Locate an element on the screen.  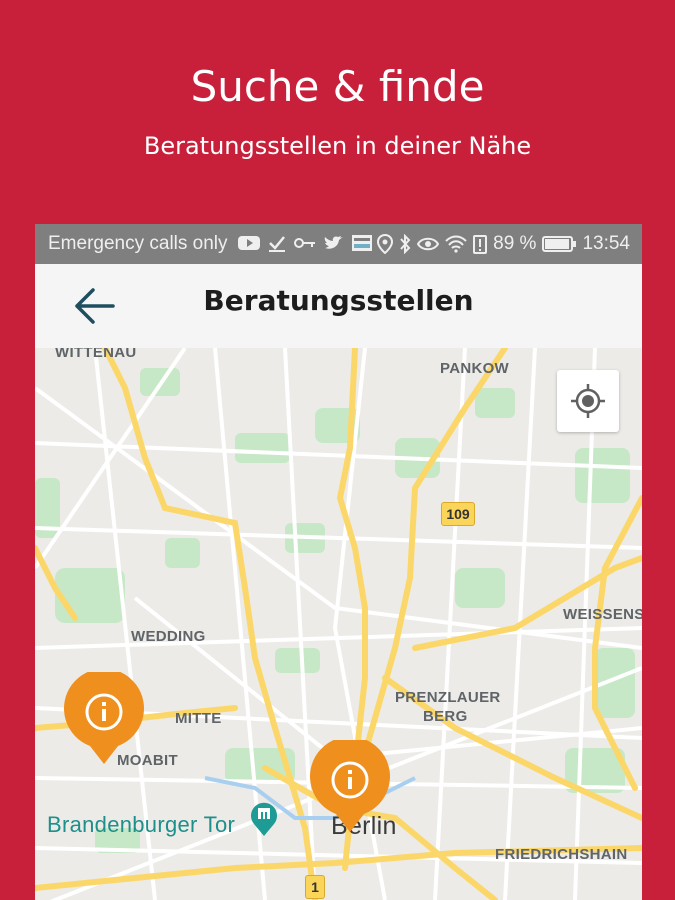
carrier-text: Emergency calls only is located at coordinates (138, 243).